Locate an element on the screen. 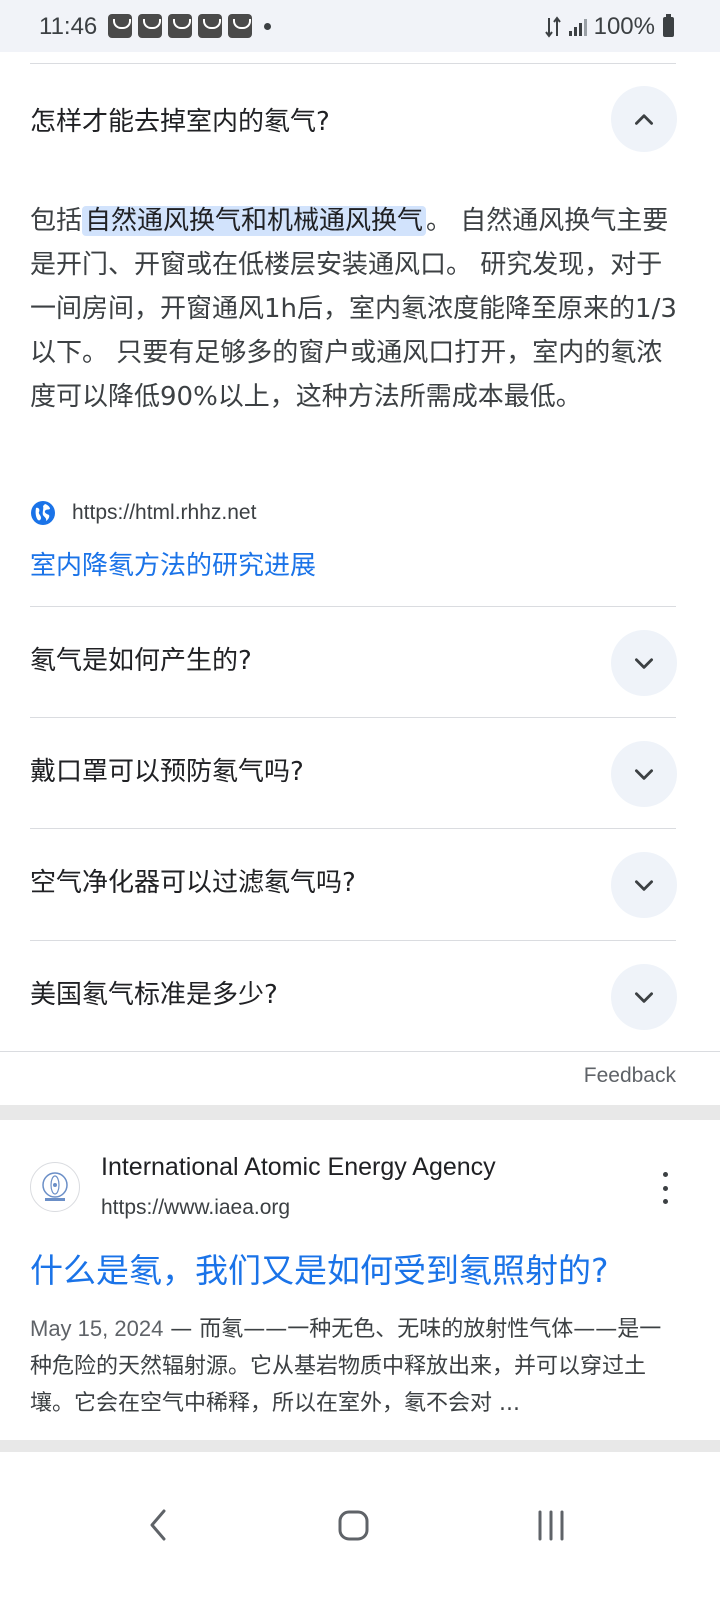 Image resolution: width=720 pixels, height=1600 pixels. site-logo is located at coordinates (55, 1187).